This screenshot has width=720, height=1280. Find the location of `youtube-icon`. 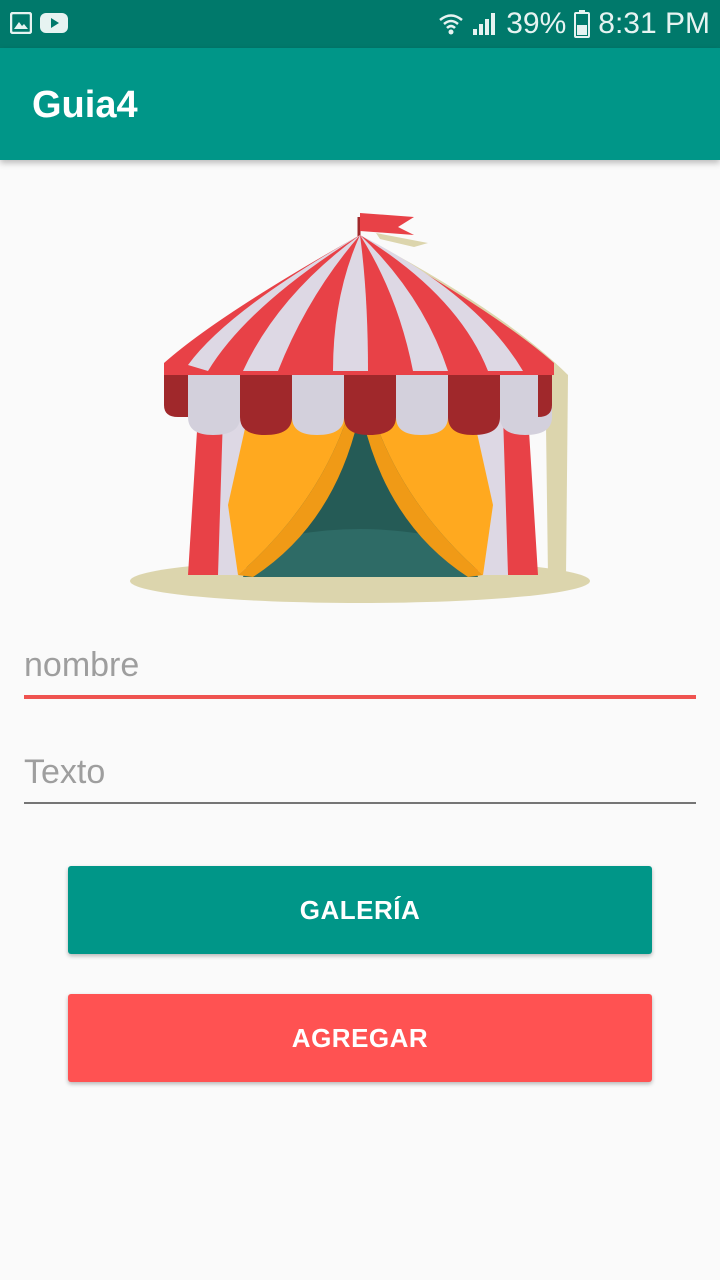

youtube-icon is located at coordinates (54, 23).